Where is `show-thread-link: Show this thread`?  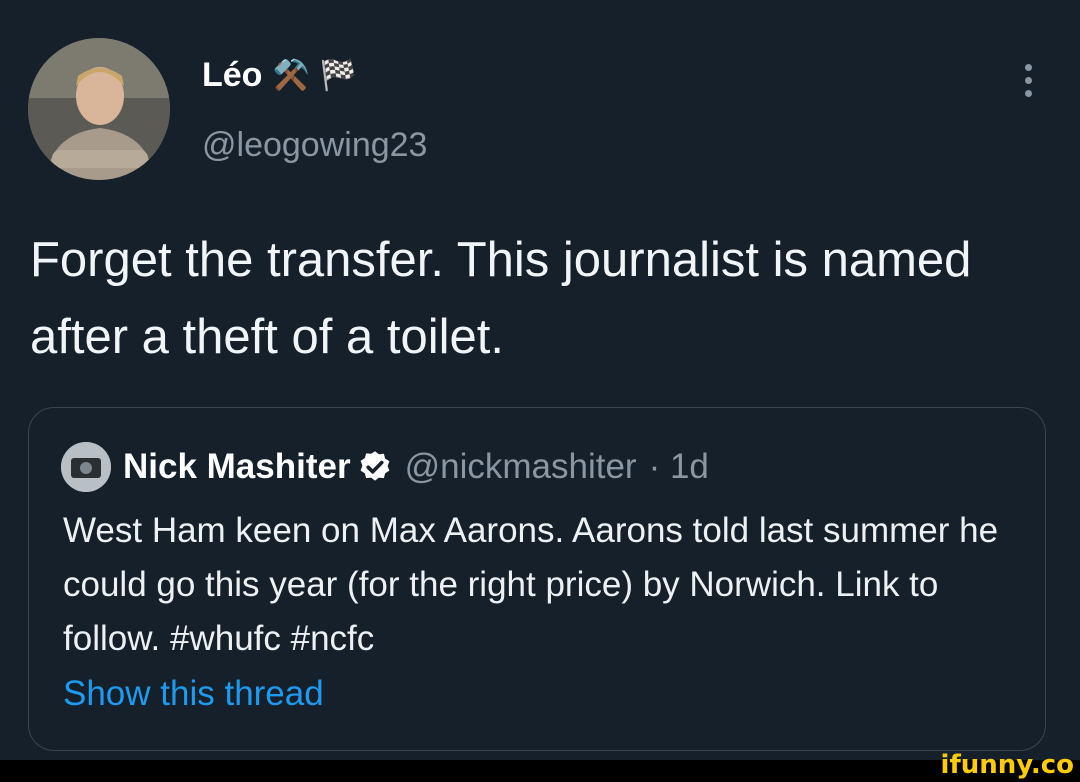
show-thread-link: Show this thread is located at coordinates (193, 694).